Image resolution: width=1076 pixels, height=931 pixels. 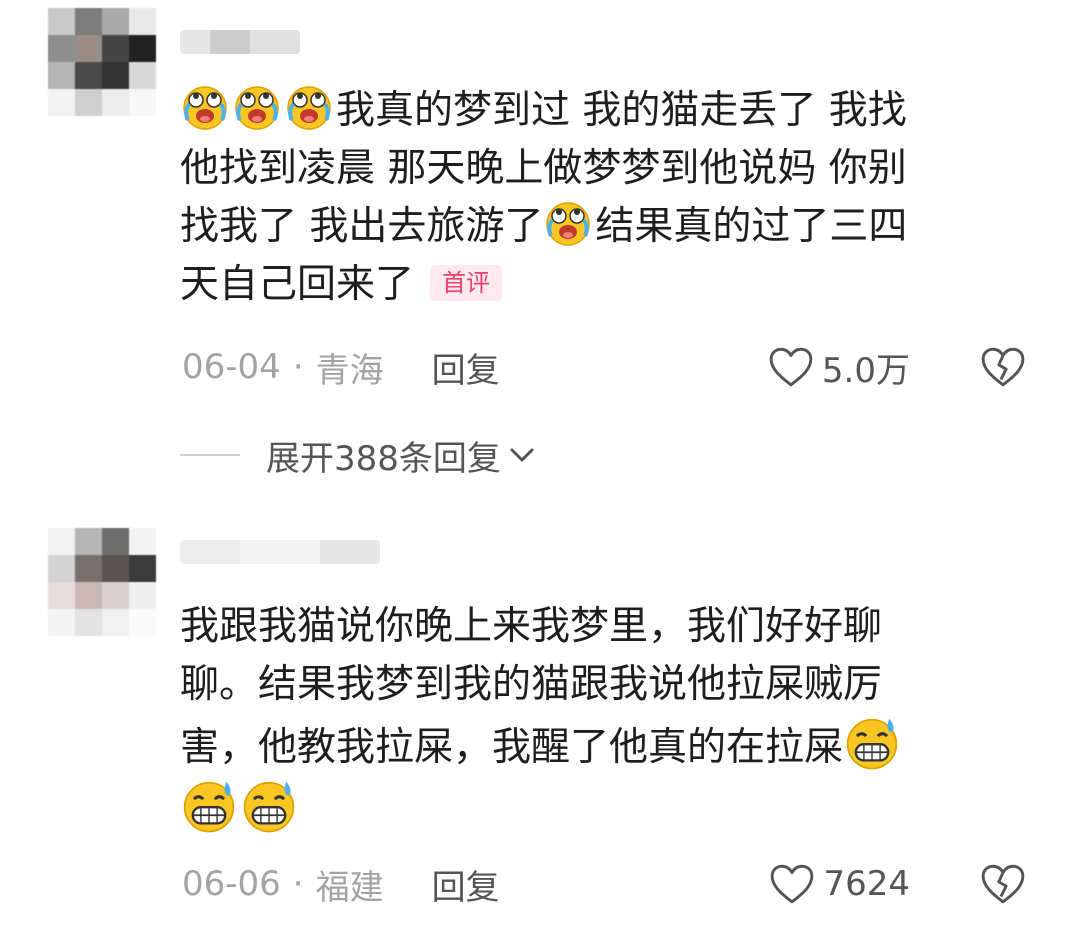 What do you see at coordinates (604, 367) in the screenshot?
I see `comment-meta: 06-04 · 青海 回复 5.0万` at bounding box center [604, 367].